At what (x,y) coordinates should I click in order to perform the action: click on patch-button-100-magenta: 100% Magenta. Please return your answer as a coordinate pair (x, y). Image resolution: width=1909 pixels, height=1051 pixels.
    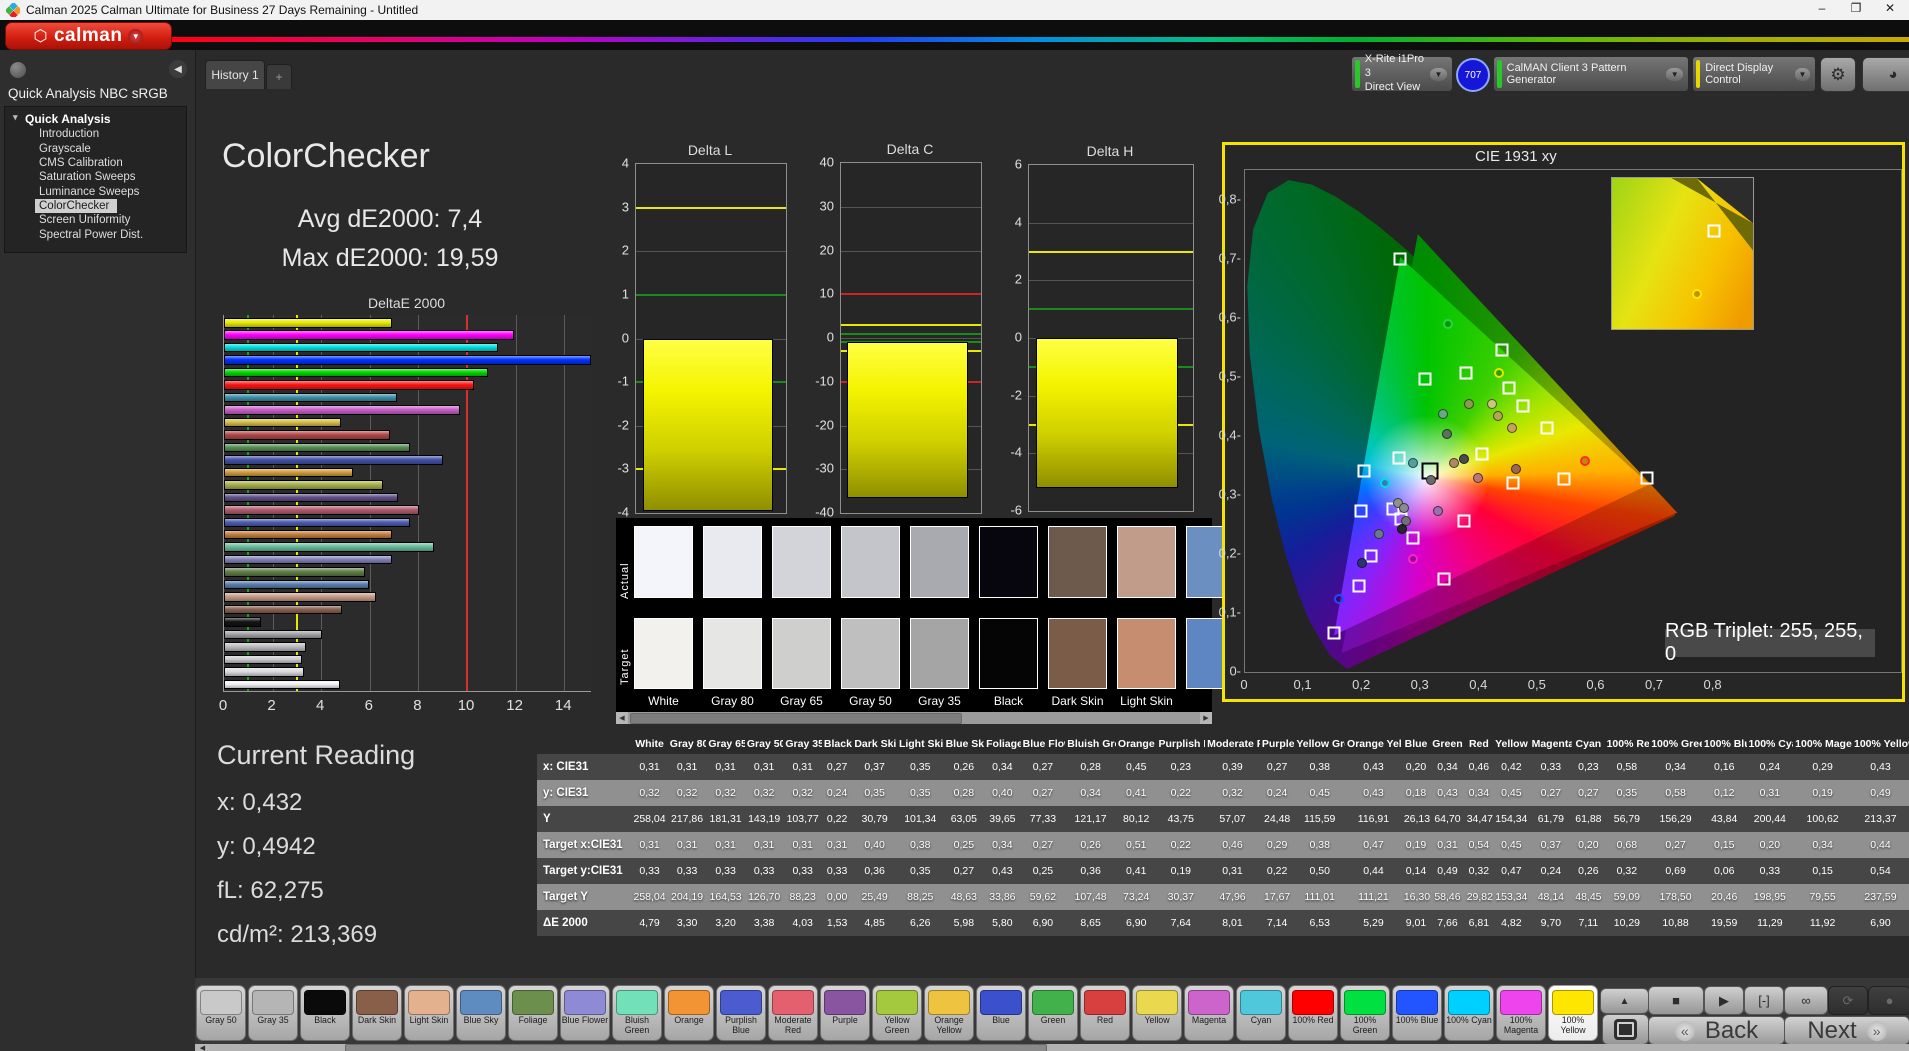
    Looking at the image, I should click on (1521, 1013).